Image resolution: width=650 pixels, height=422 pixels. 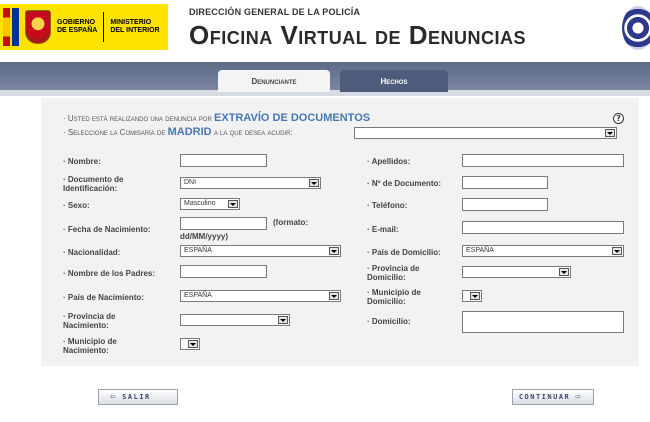 What do you see at coordinates (76, 205) in the screenshot?
I see `sexo-label: · Sexo:` at bounding box center [76, 205].